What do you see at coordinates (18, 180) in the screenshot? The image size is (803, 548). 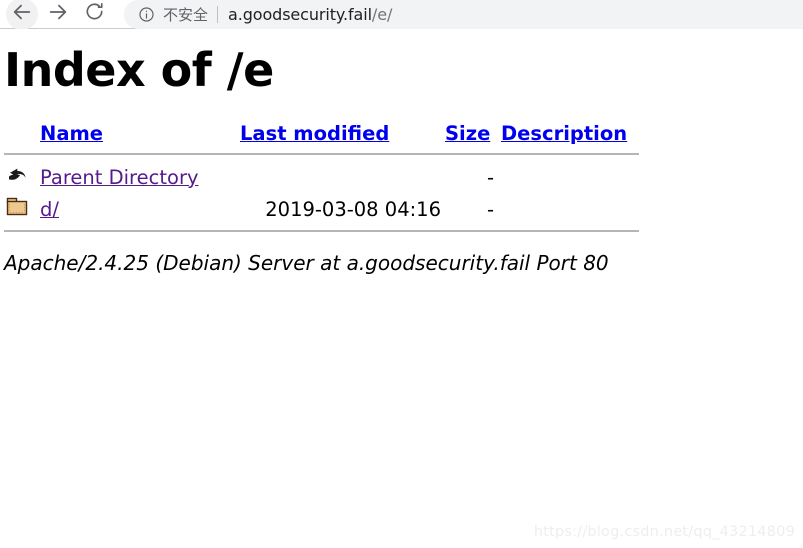 I see `back-arrow-icon` at bounding box center [18, 180].